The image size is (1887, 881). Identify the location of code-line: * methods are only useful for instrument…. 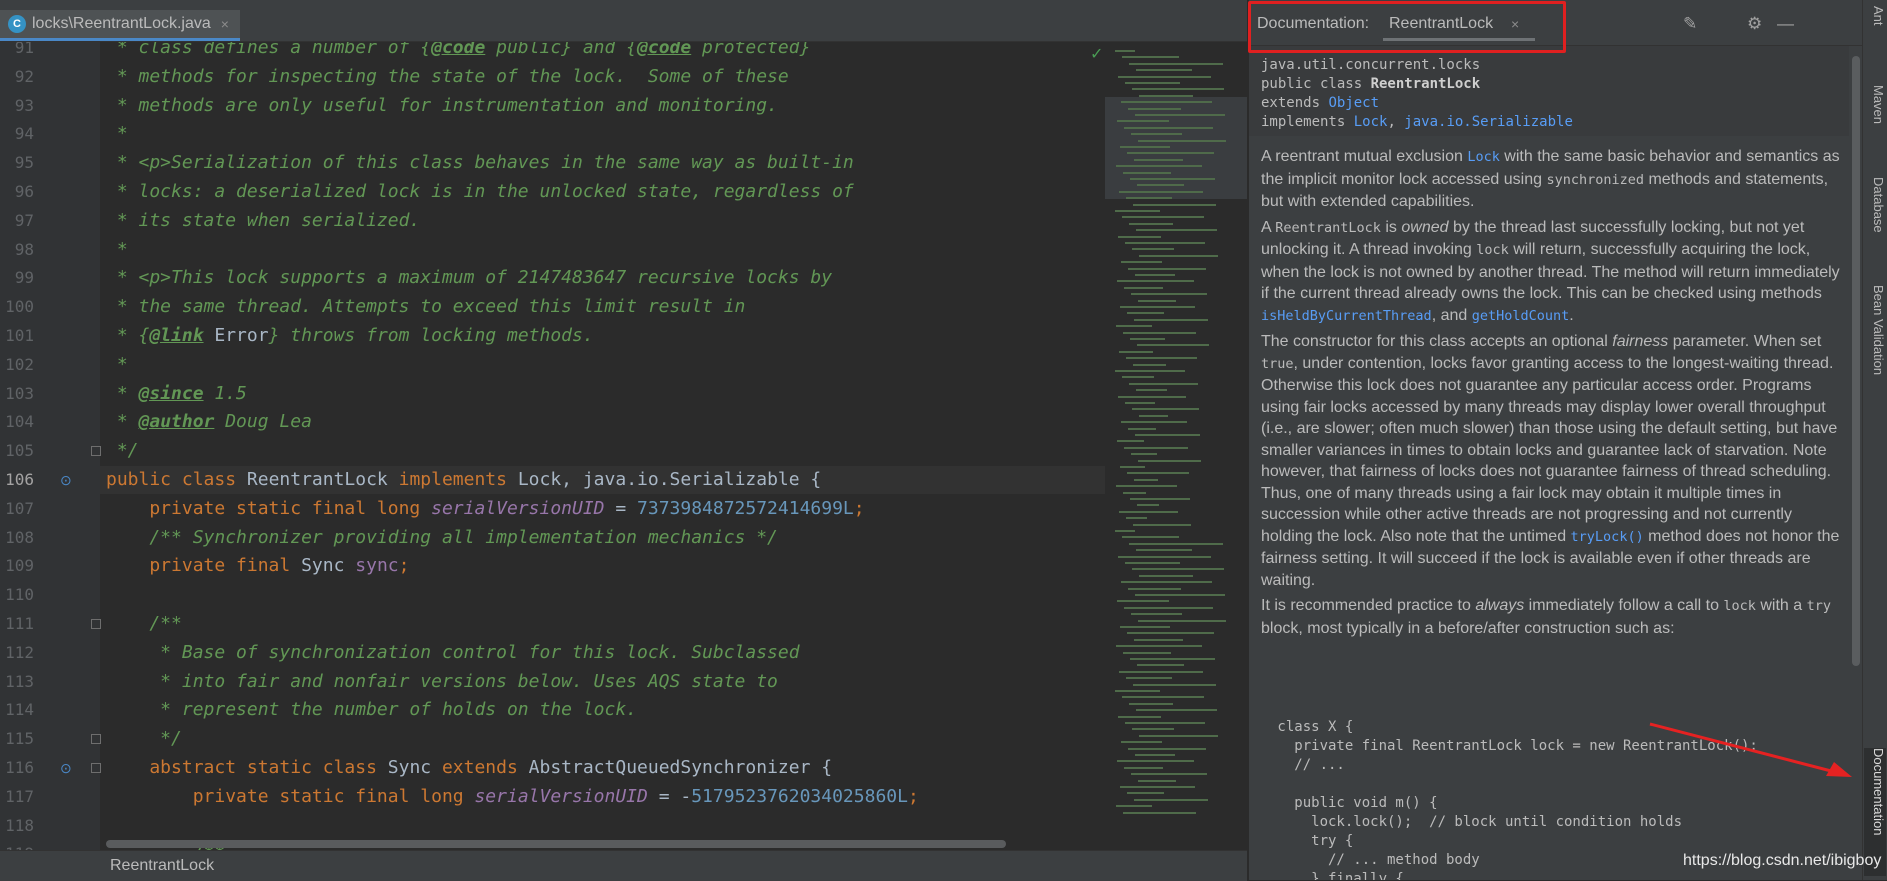
(442, 106).